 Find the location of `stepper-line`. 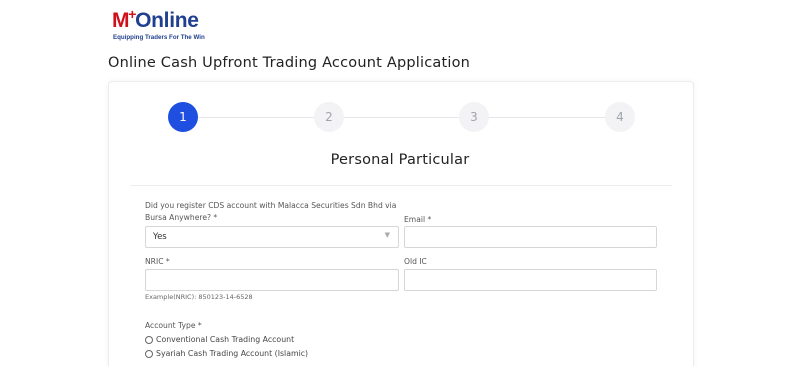

stepper-line is located at coordinates (401, 117).